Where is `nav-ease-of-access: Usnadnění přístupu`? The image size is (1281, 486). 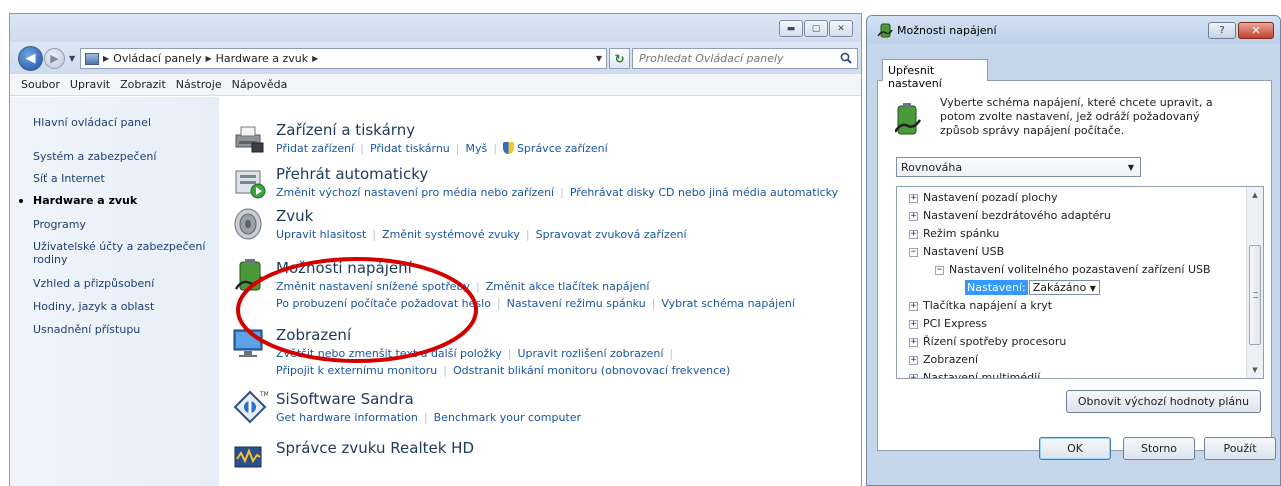
nav-ease-of-access: Usnadnění přístupu is located at coordinates (123, 329).